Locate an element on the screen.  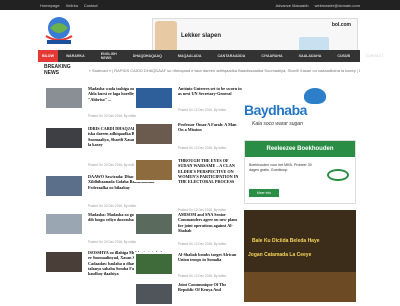
ad-product-image is located at coordinates (314, 44).